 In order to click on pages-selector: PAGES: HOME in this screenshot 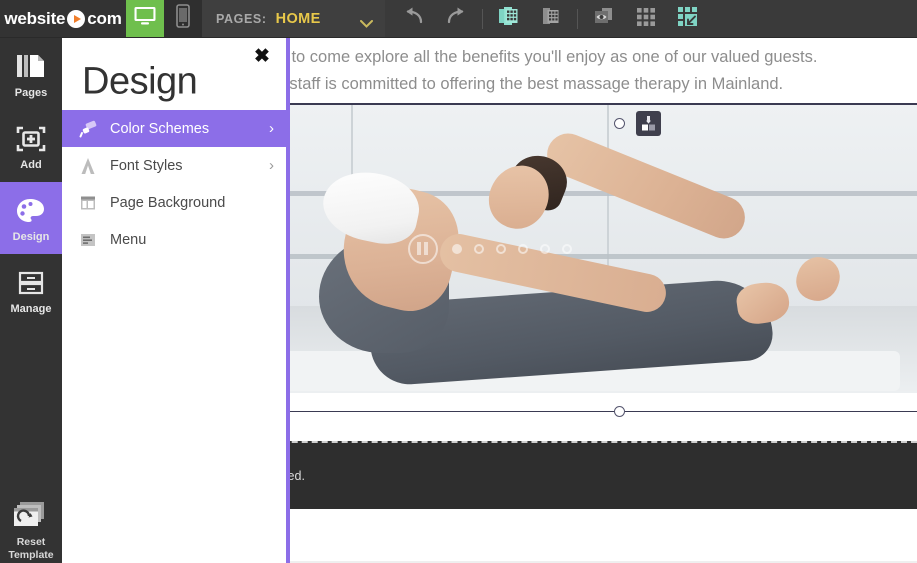, I will do `click(293, 18)`.